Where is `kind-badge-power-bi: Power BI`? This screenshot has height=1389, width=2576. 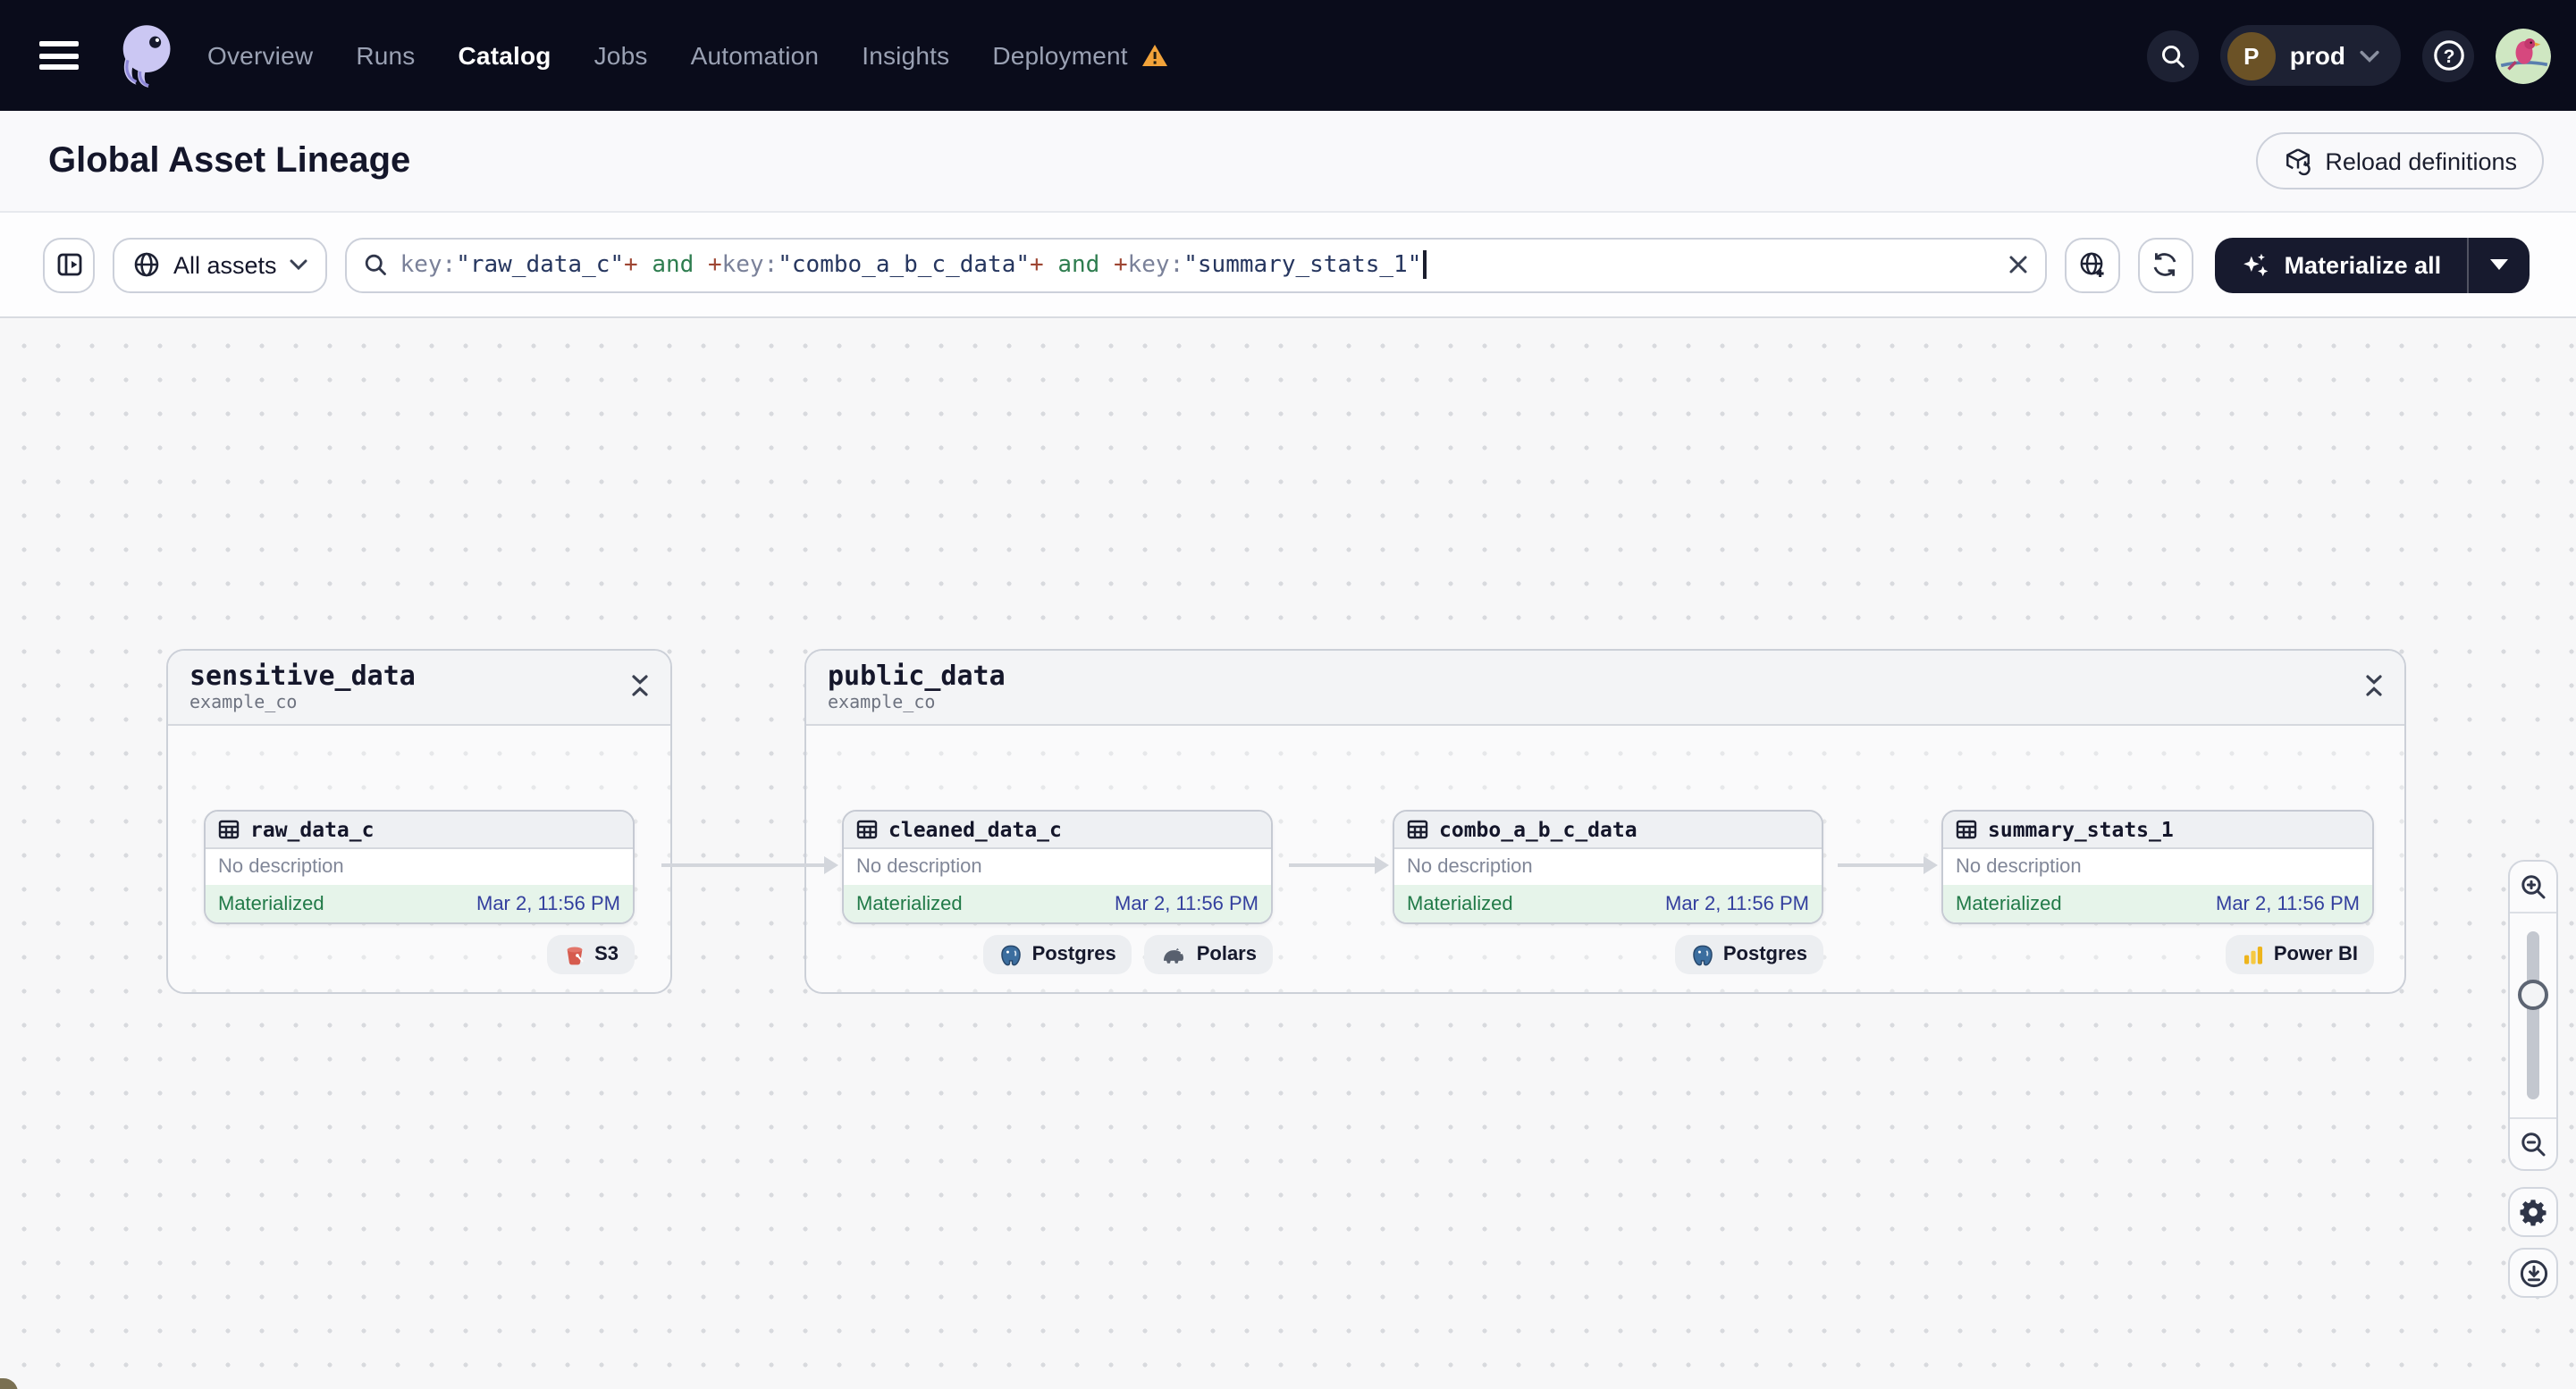
kind-badge-power-bi: Power BI is located at coordinates (2300, 954).